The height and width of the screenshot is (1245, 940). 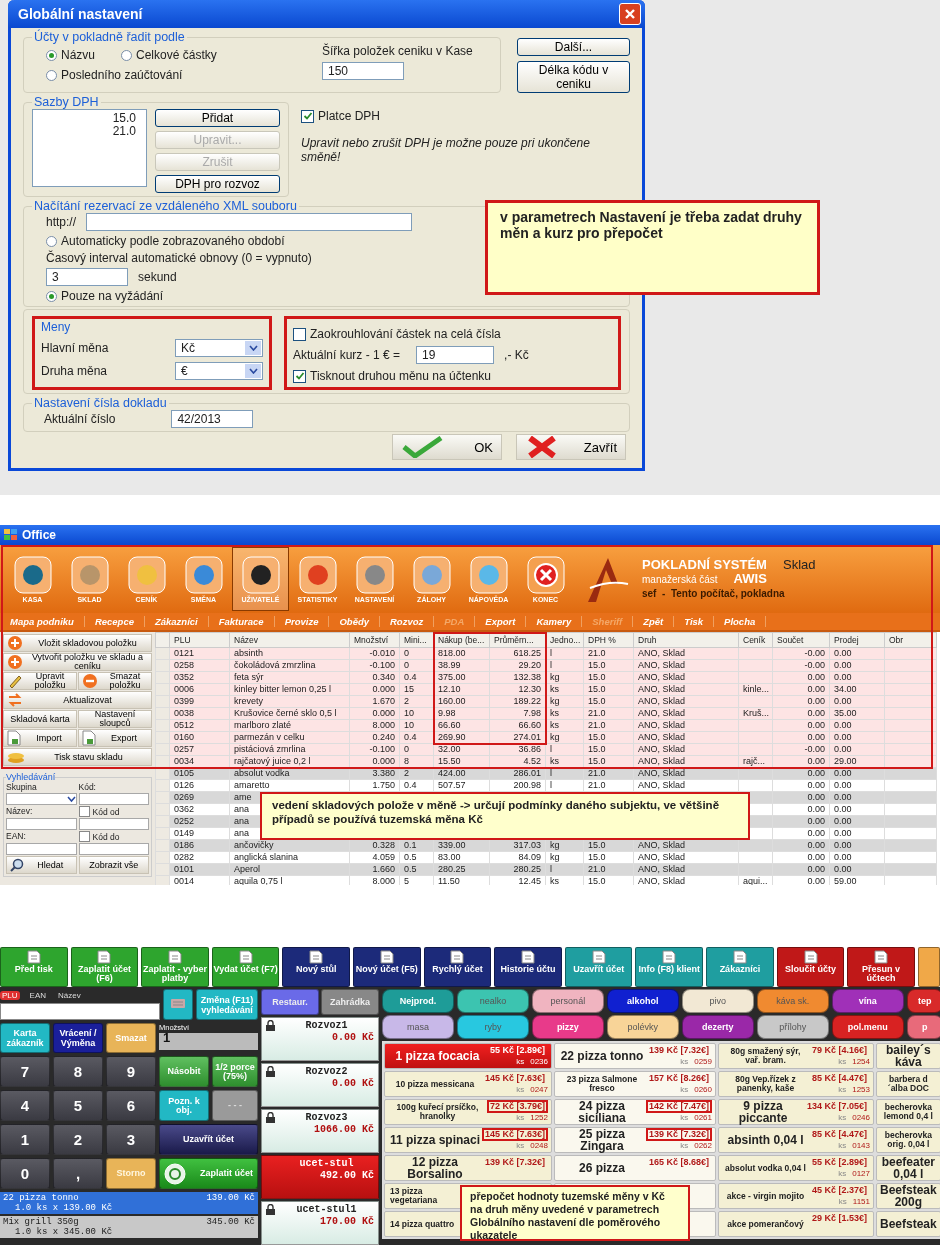 I want to click on checkbox-label: Platce DPH, so click(x=349, y=116).